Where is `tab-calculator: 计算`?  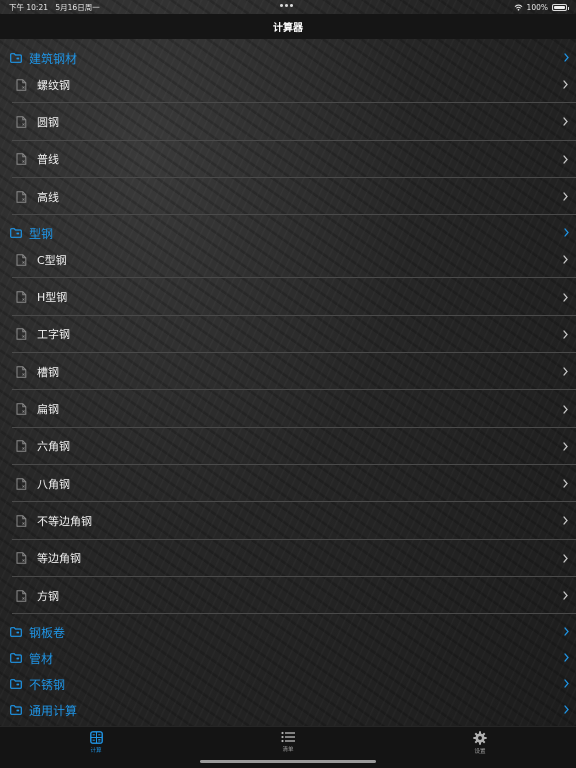
tab-calculator: 计算 is located at coordinates (96, 742).